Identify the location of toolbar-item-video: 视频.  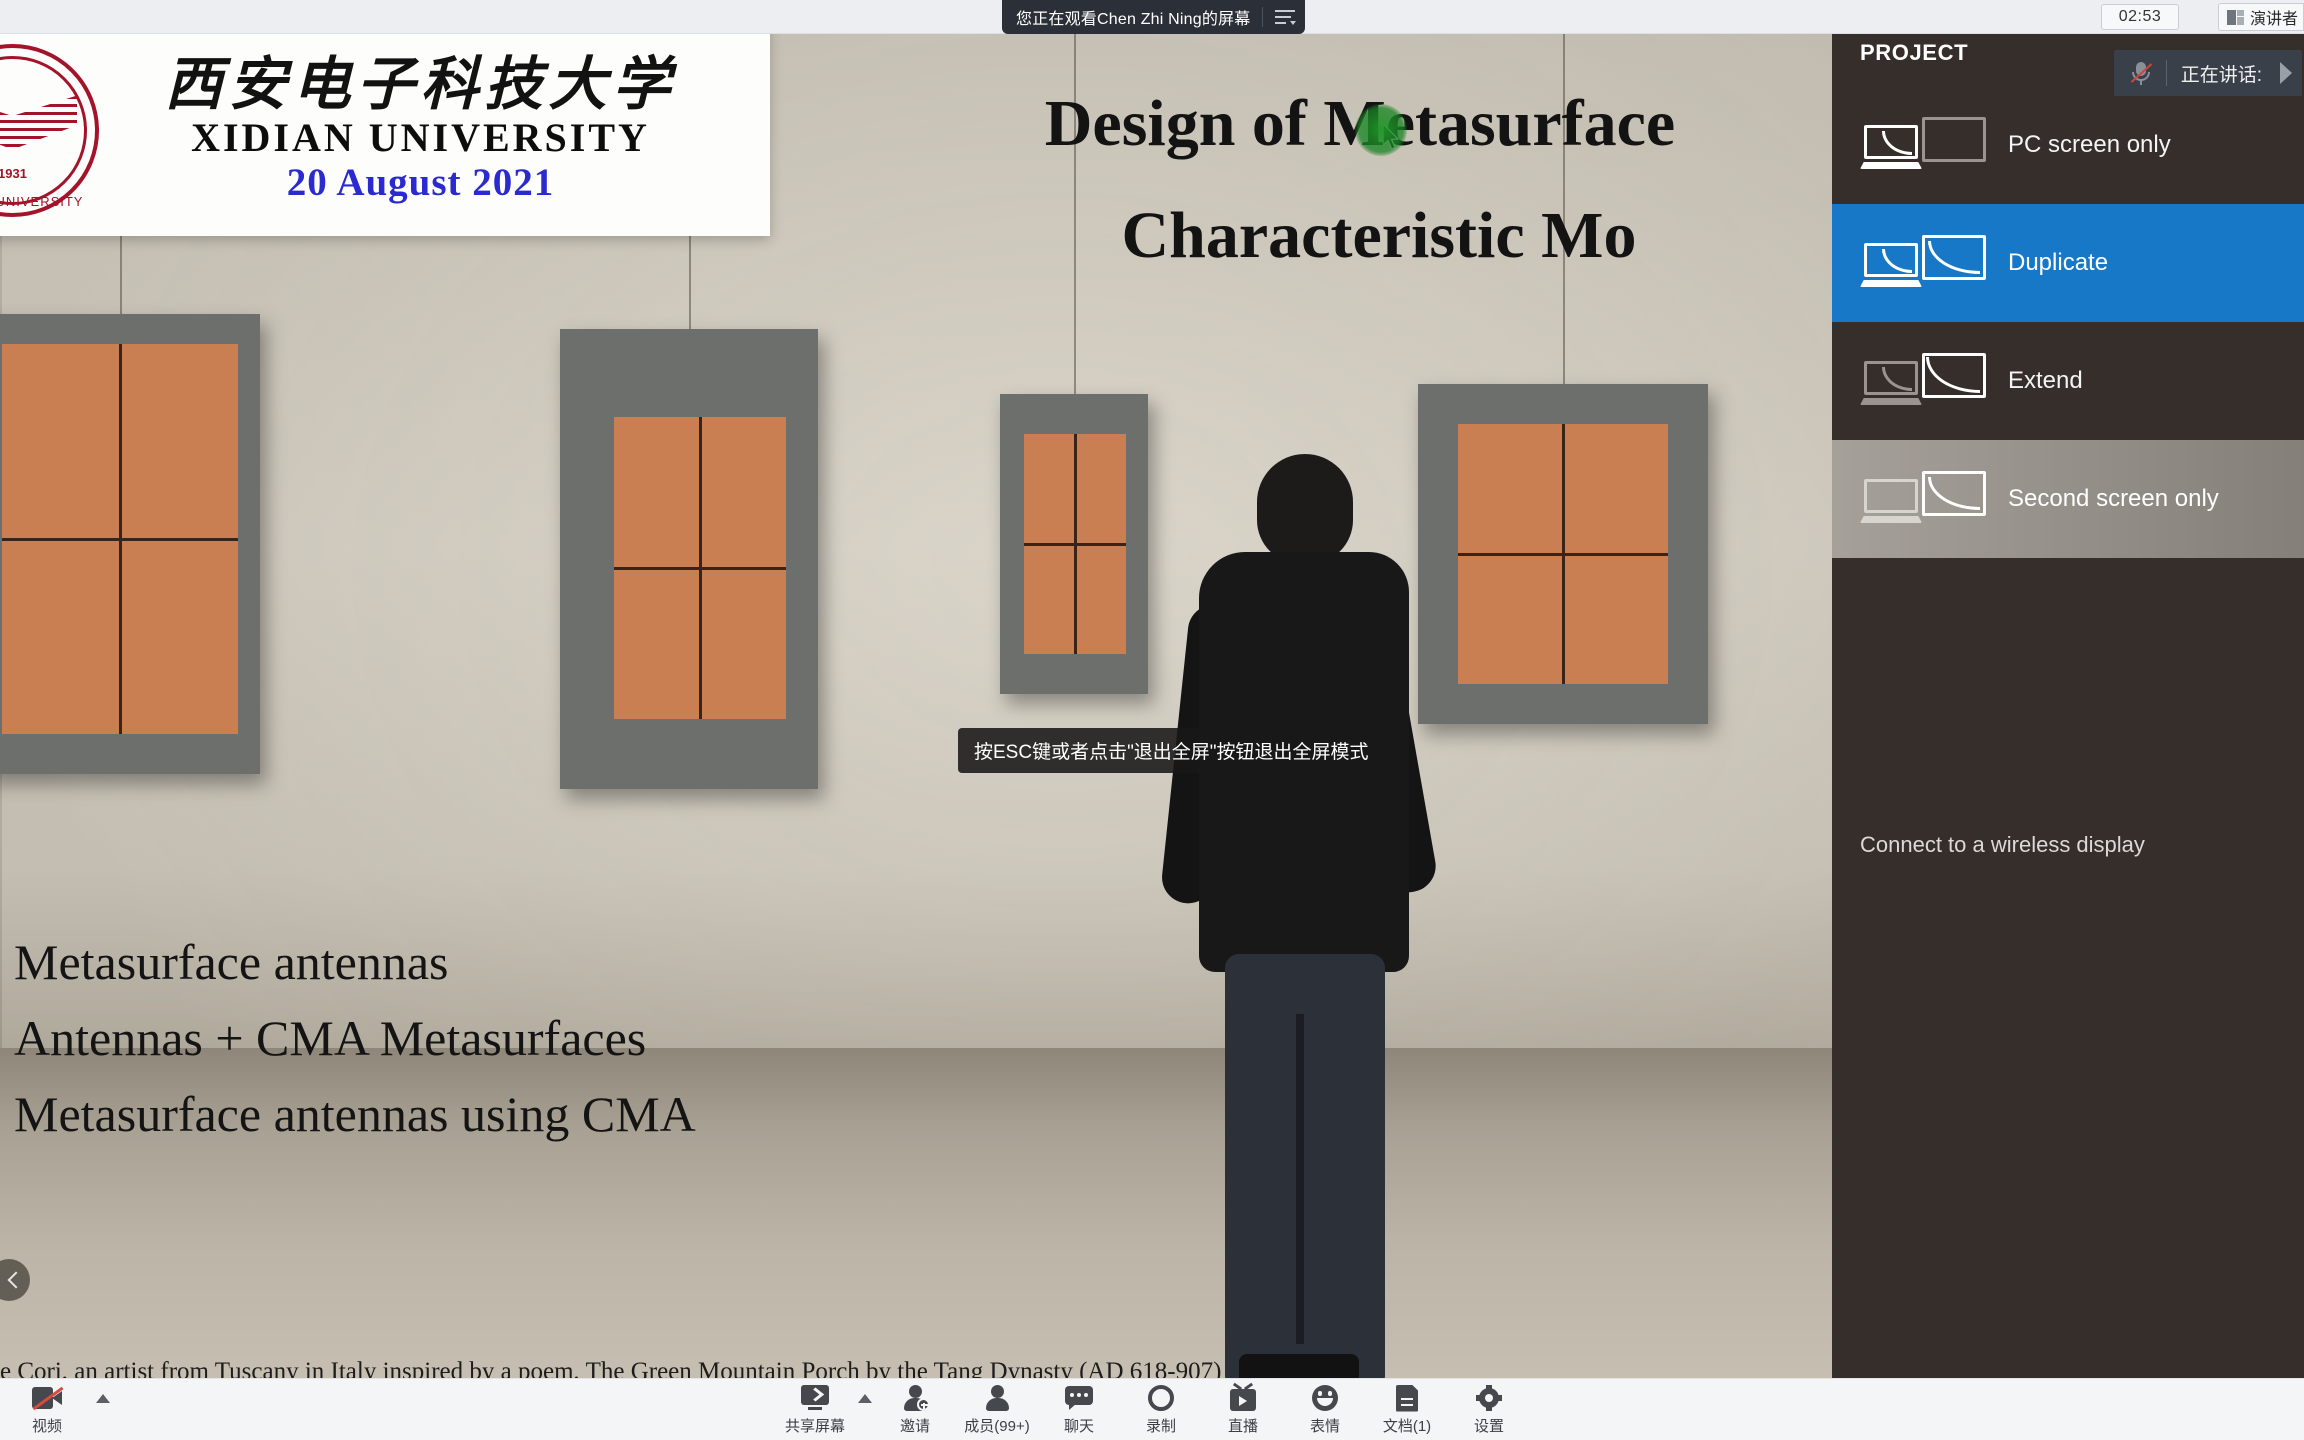
(47, 1409).